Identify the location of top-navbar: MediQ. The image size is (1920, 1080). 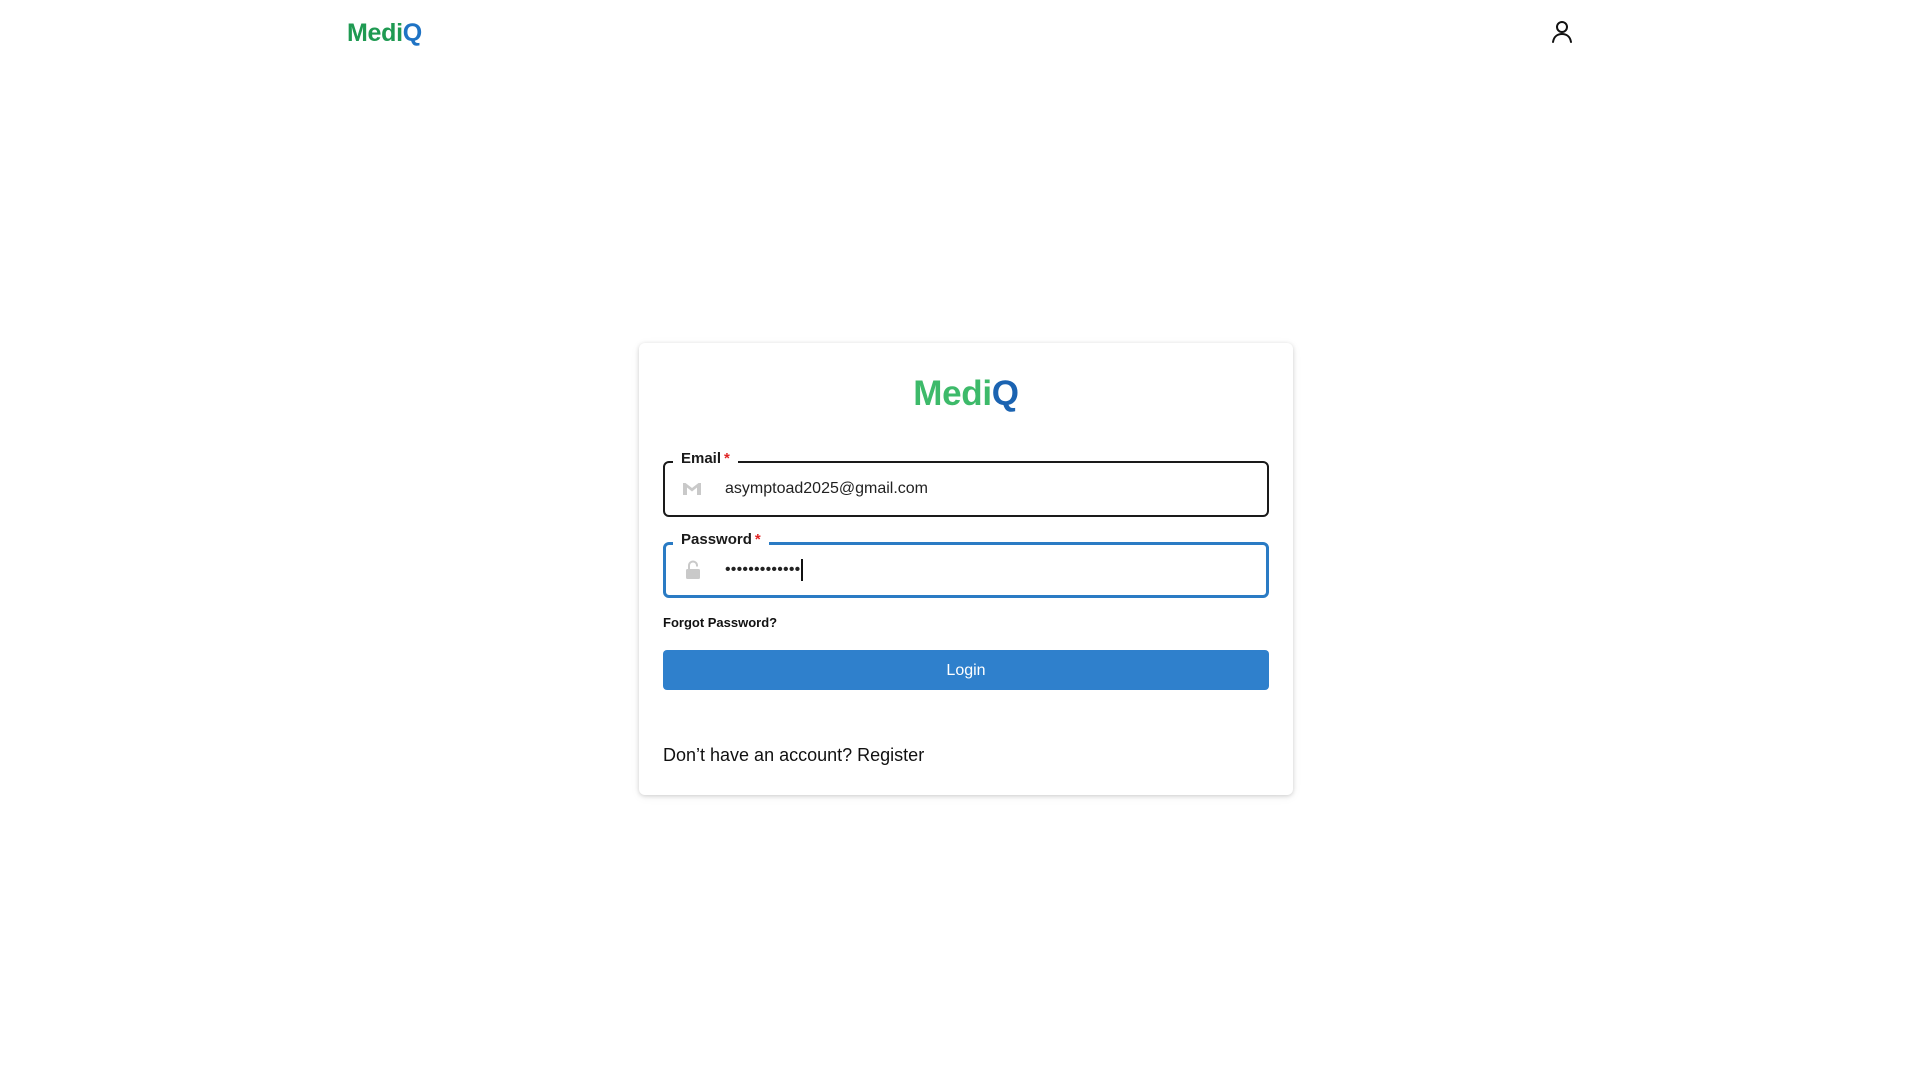
(960, 33).